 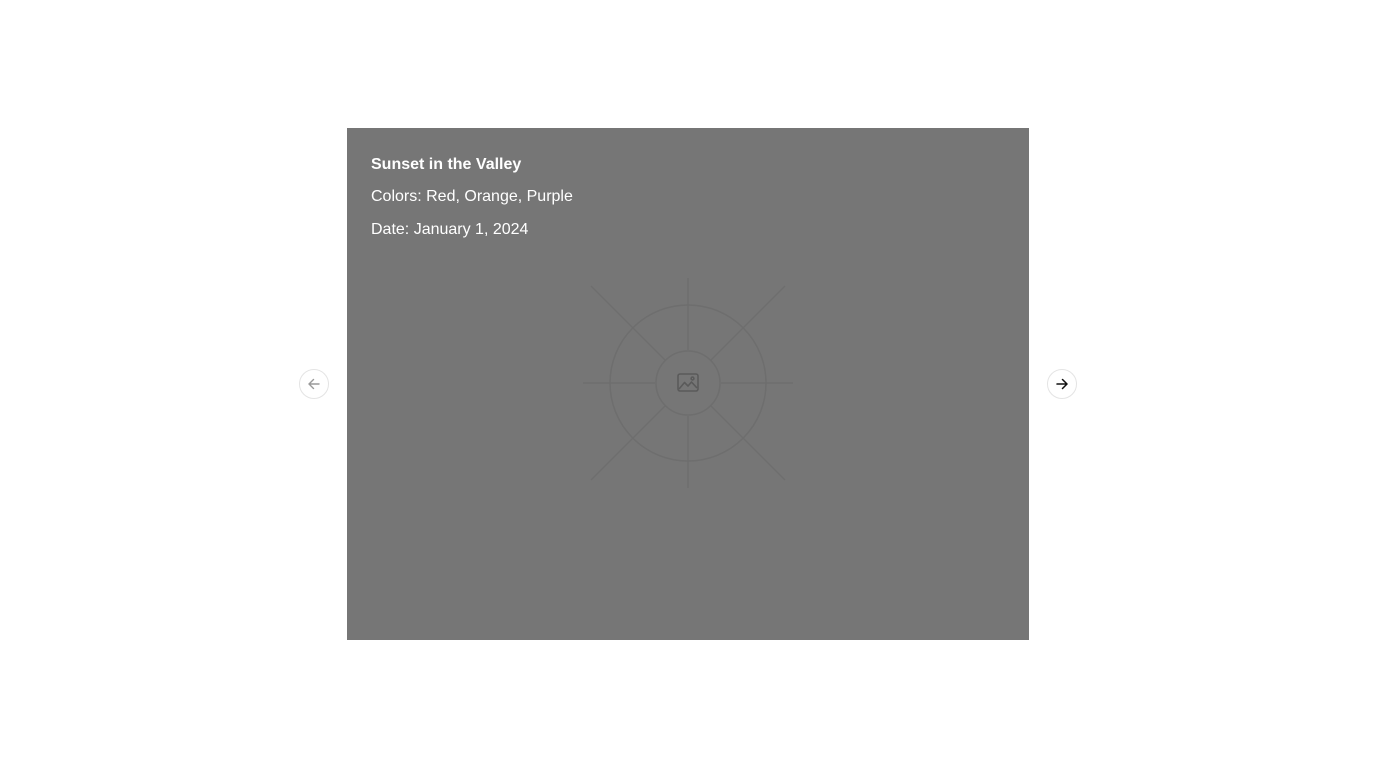 I want to click on previous-slide-button, so click(x=314, y=384).